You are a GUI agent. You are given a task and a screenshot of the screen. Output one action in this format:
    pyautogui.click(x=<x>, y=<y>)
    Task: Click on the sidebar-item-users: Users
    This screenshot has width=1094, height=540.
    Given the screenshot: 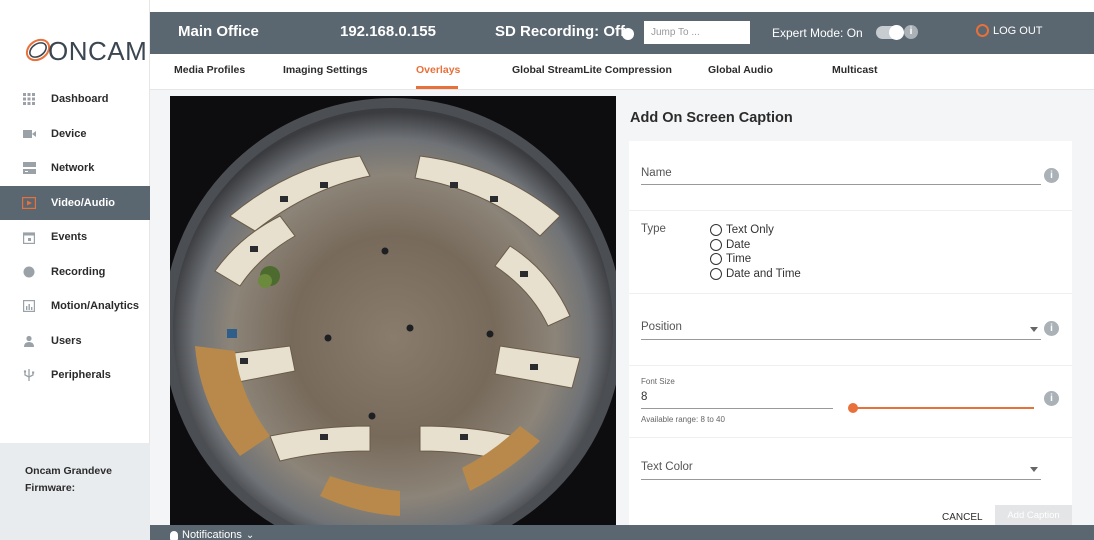 What is the action you would take?
    pyautogui.click(x=75, y=341)
    